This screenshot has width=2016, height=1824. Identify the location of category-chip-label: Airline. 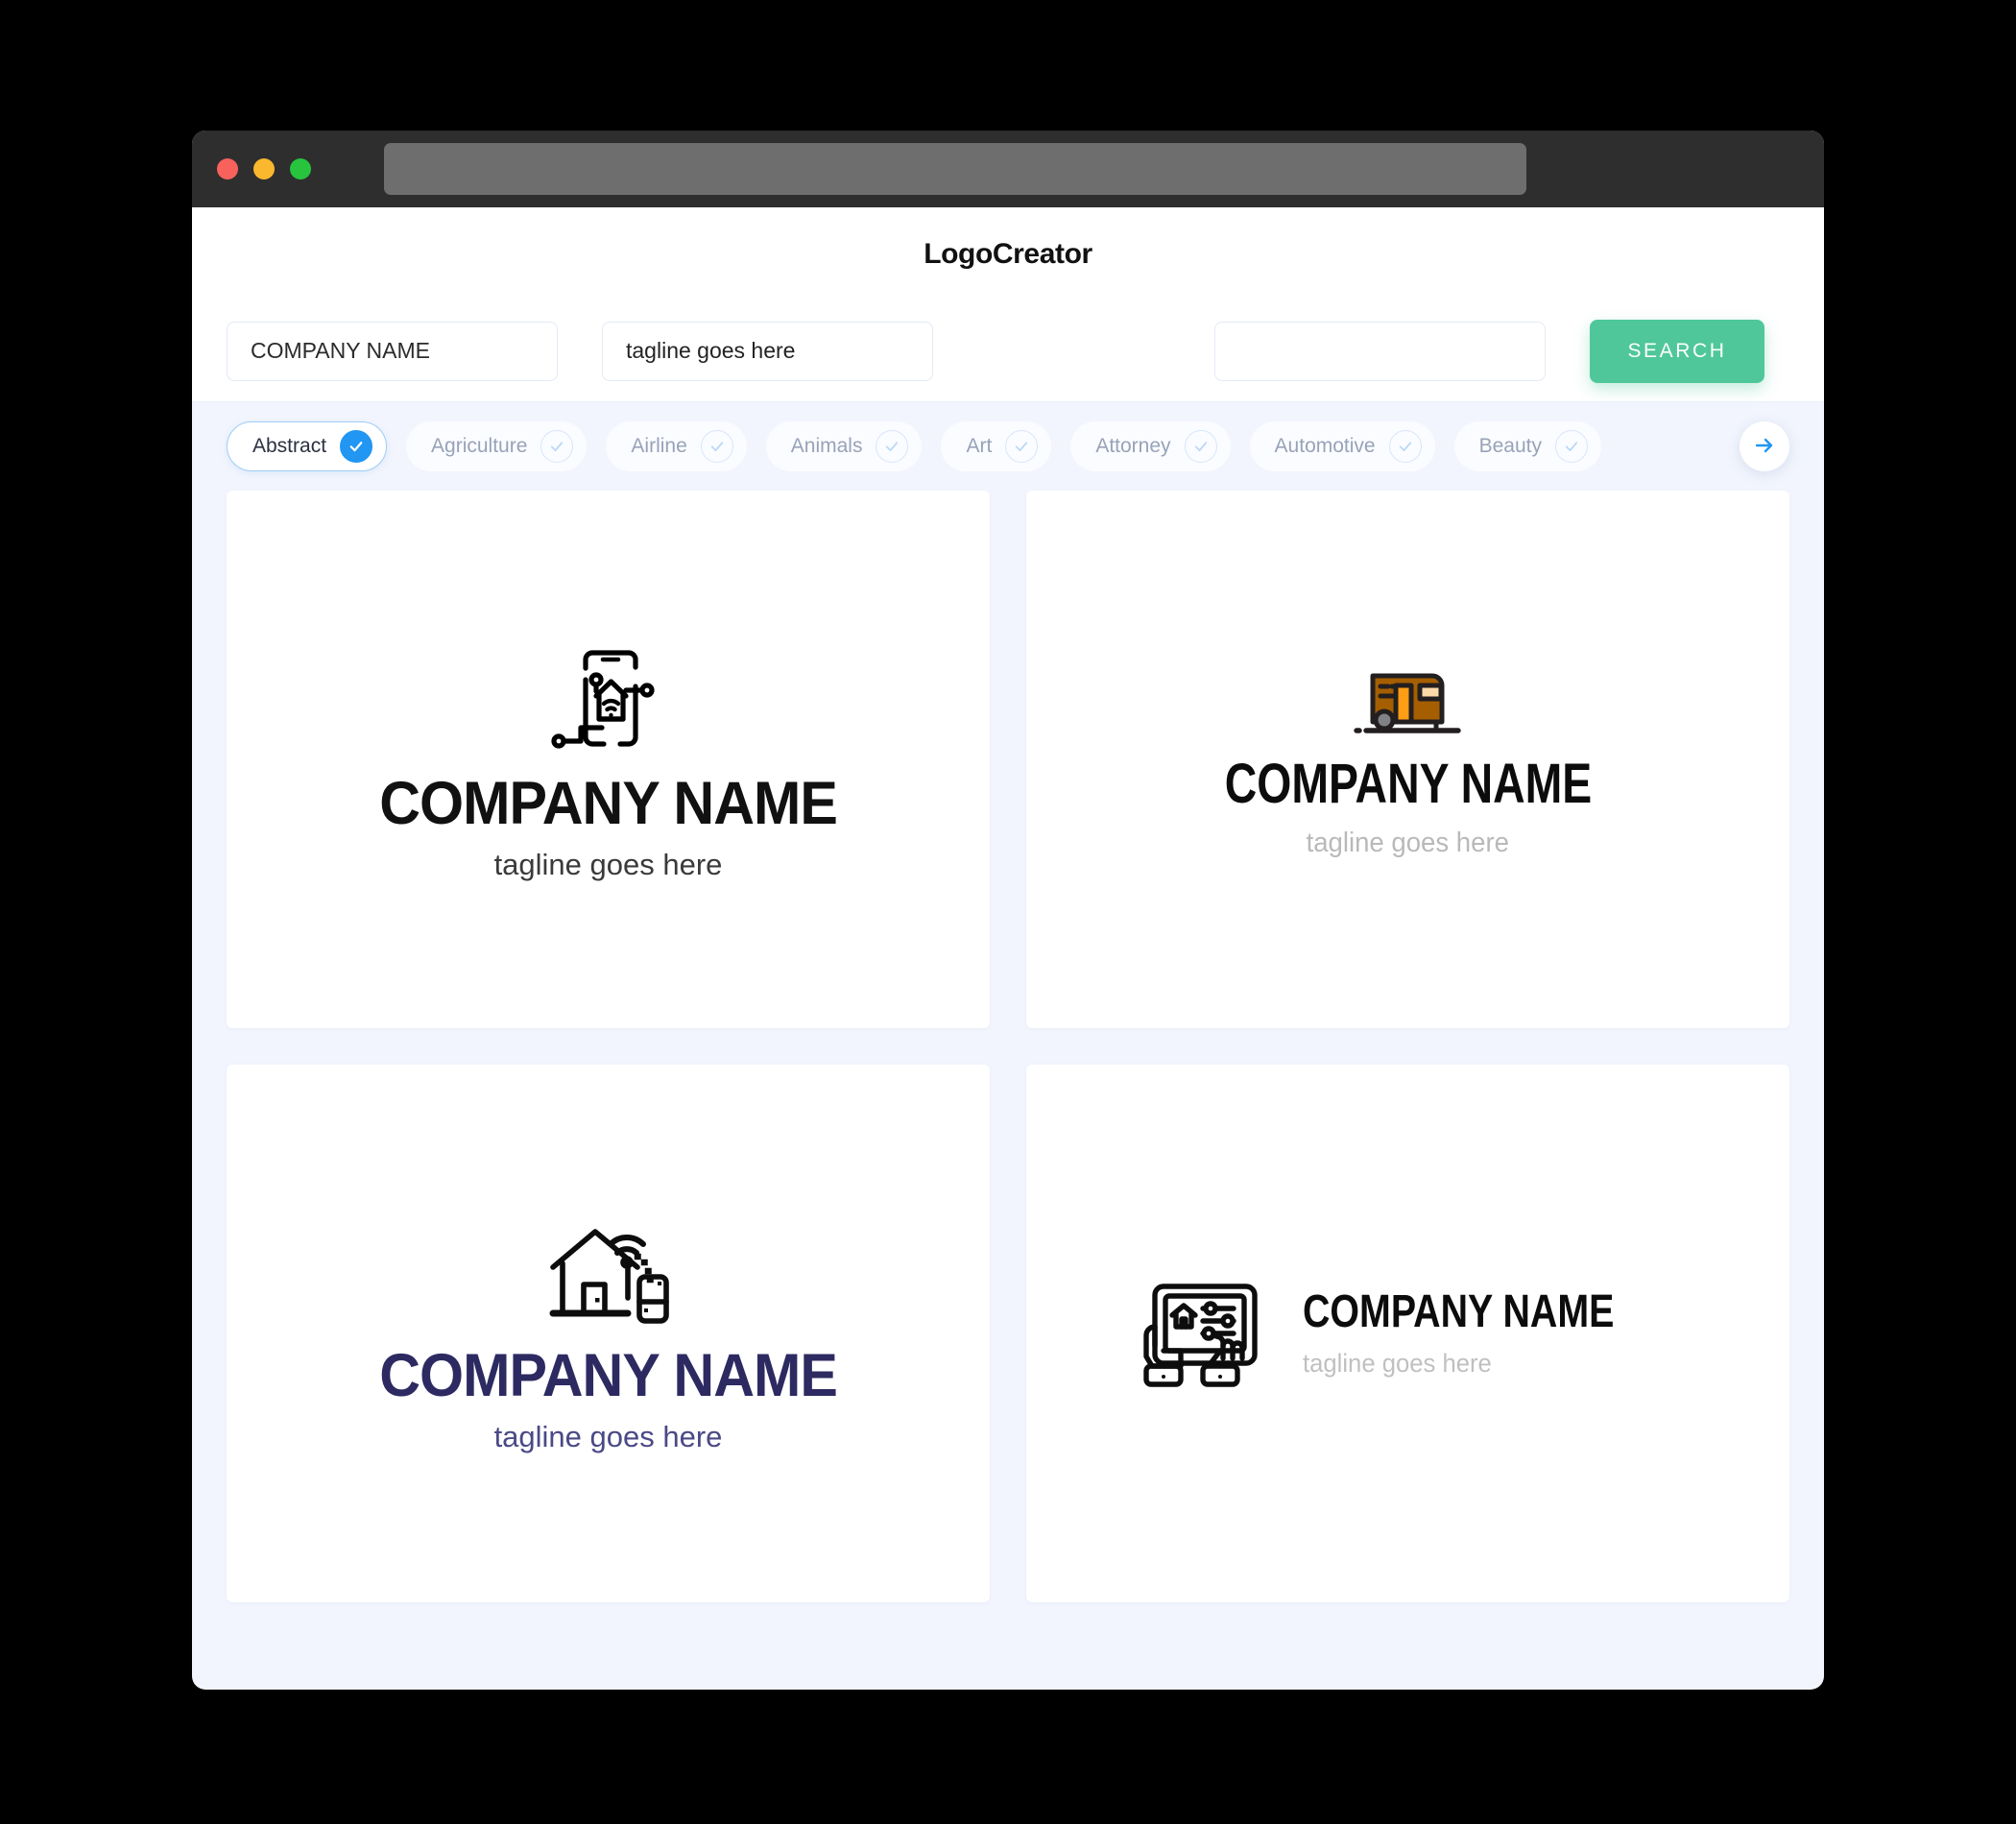
(659, 446).